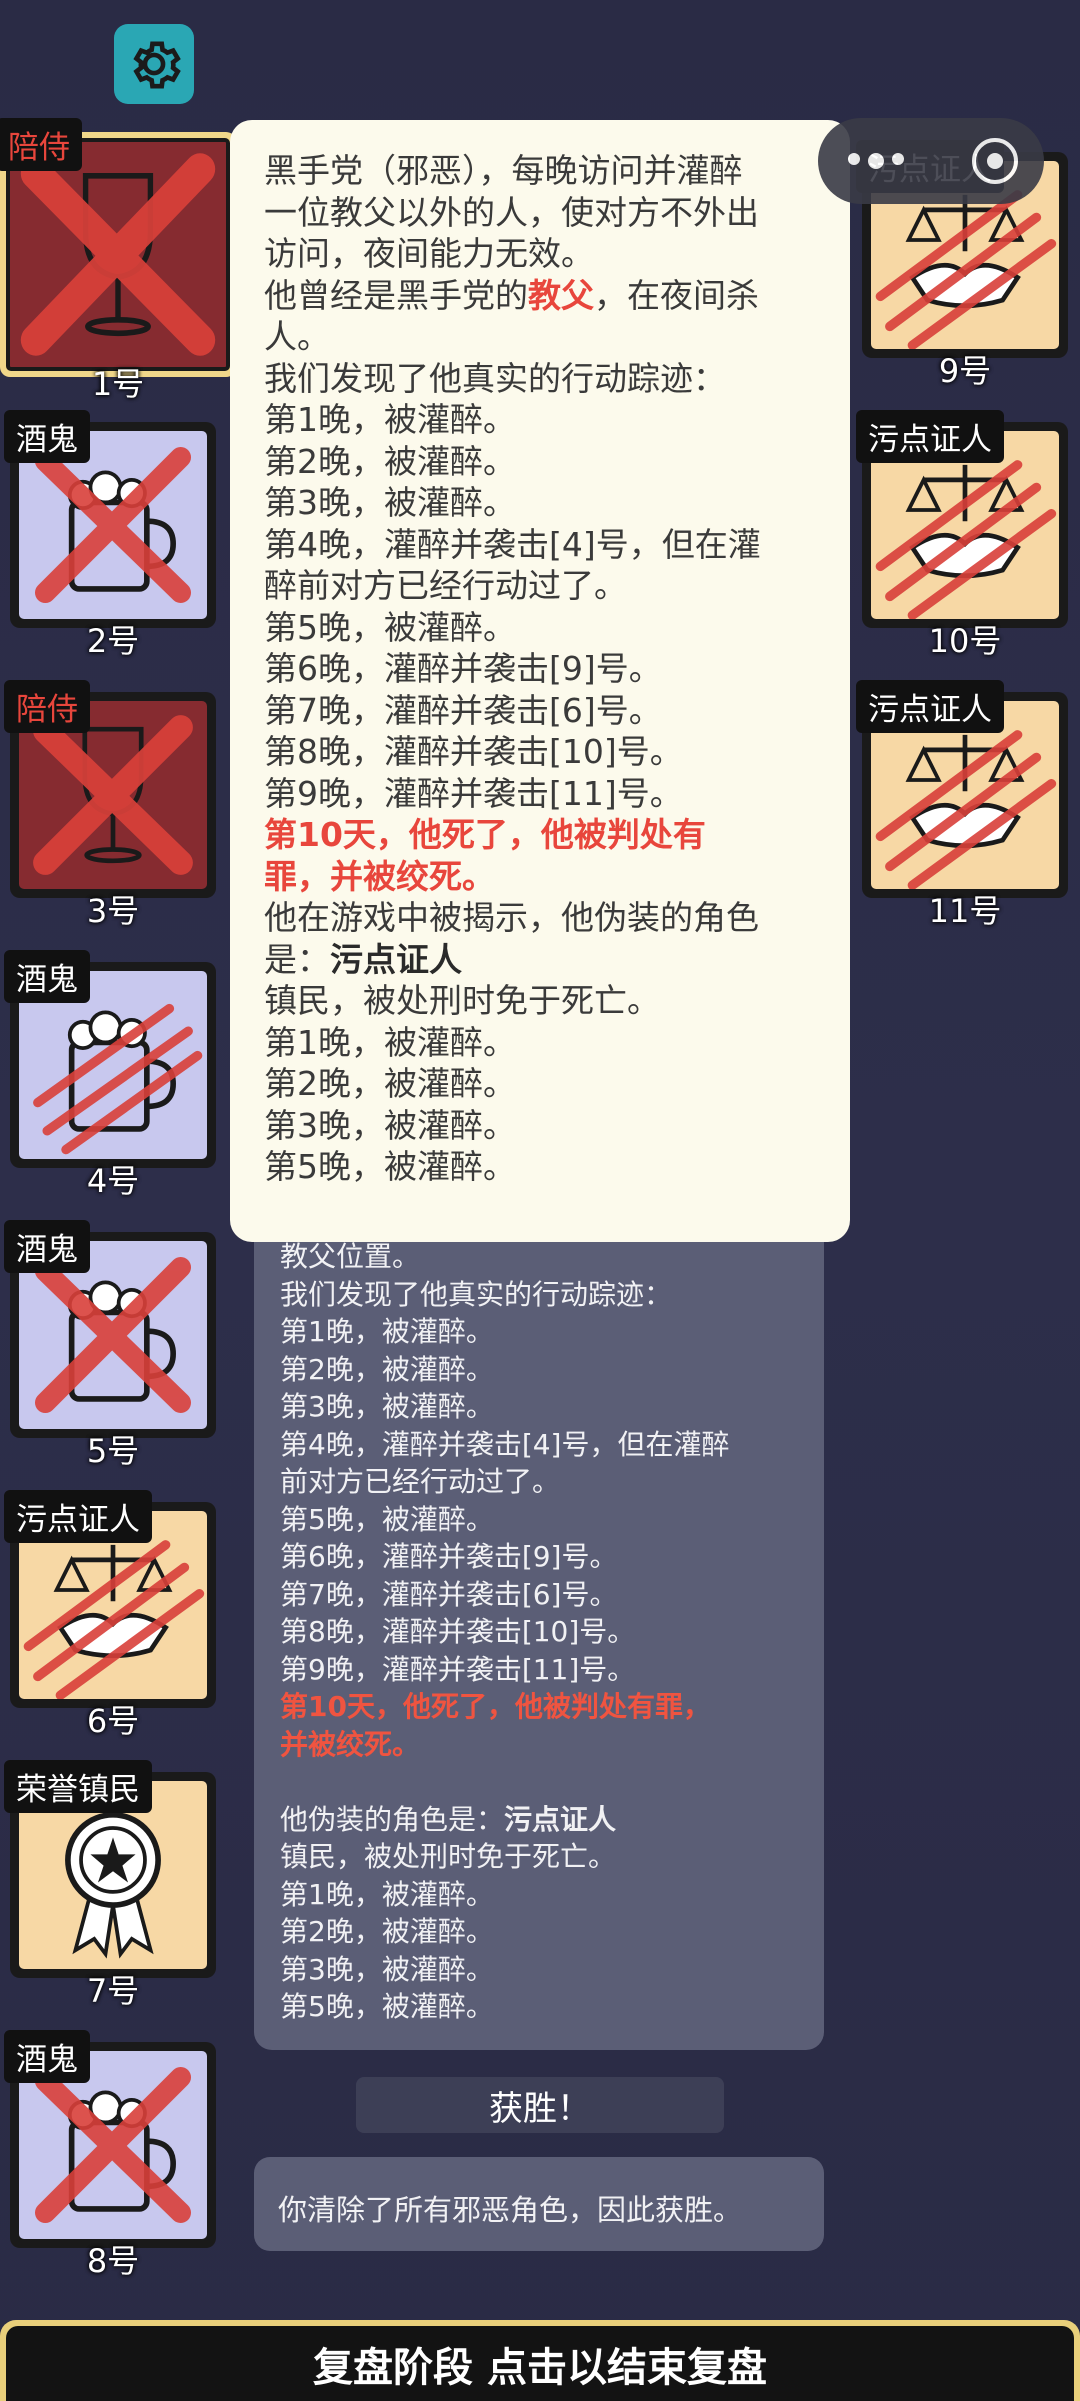 The width and height of the screenshot is (1080, 2401). What do you see at coordinates (931, 161) in the screenshot?
I see `miniapp-capsule` at bounding box center [931, 161].